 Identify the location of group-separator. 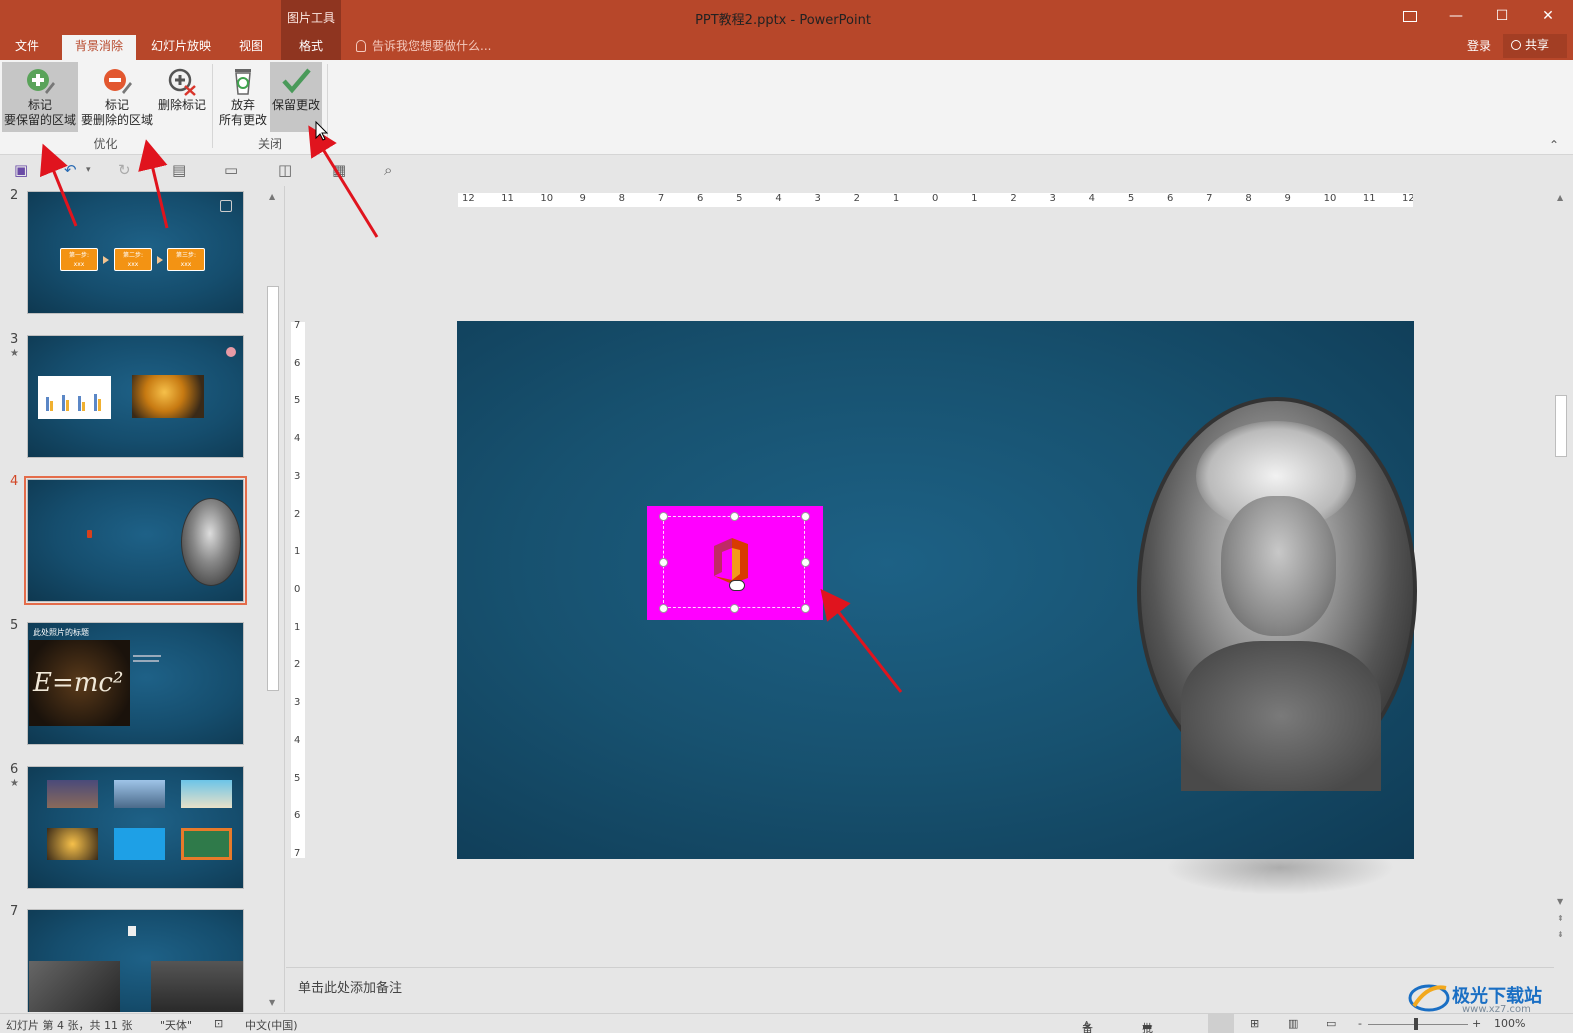
(212, 106).